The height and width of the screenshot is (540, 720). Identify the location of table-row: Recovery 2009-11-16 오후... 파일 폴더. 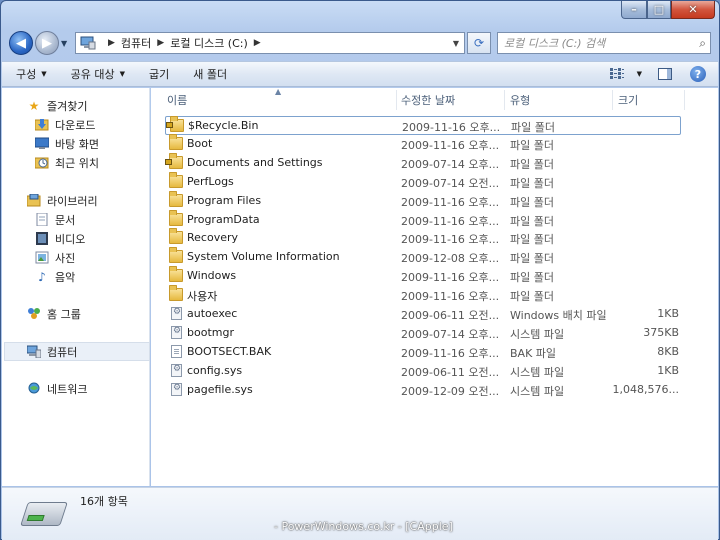
(423, 238).